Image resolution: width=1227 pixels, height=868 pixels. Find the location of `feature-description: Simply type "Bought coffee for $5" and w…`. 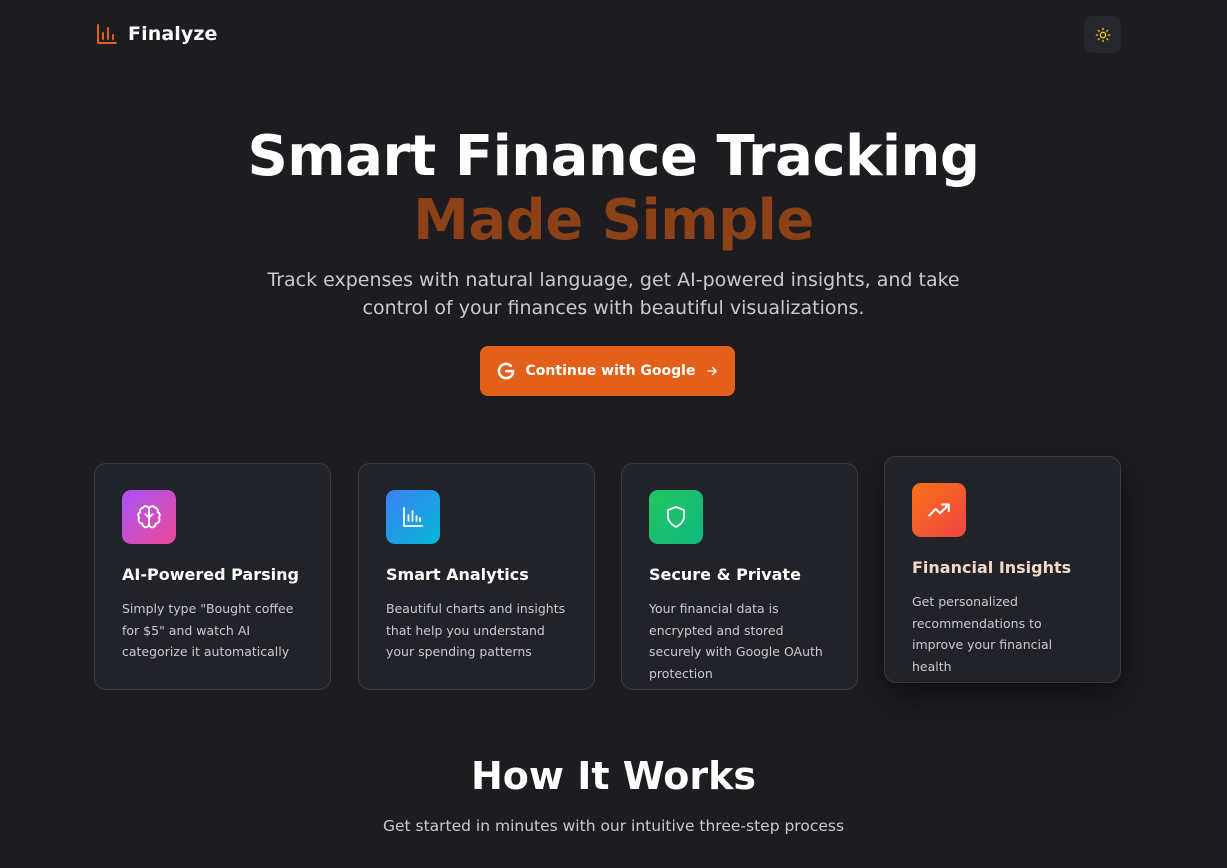

feature-description: Simply type "Bought coffee for $5" and w… is located at coordinates (208, 630).